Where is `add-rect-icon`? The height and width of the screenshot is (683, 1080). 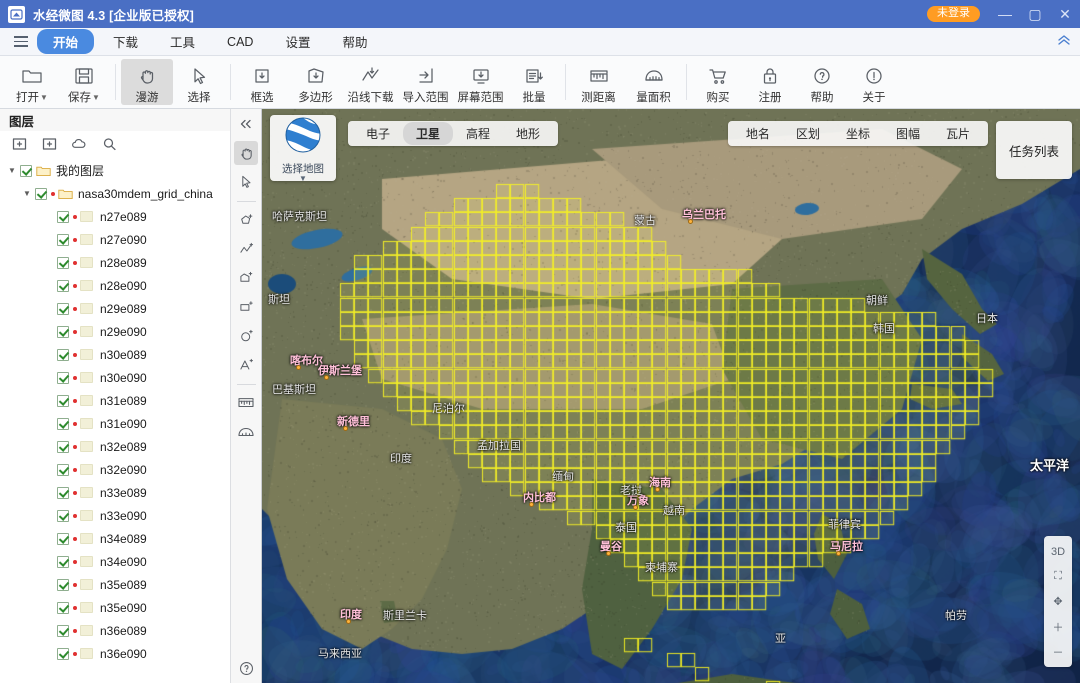
add-rect-icon is located at coordinates (246, 307).